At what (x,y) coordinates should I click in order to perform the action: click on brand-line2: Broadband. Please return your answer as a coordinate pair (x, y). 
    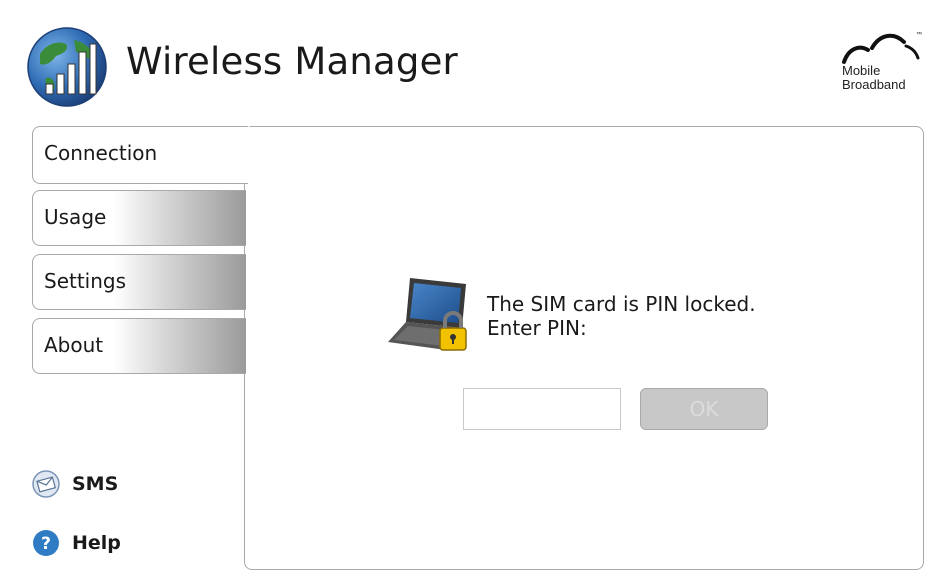
    Looking at the image, I should click on (874, 84).